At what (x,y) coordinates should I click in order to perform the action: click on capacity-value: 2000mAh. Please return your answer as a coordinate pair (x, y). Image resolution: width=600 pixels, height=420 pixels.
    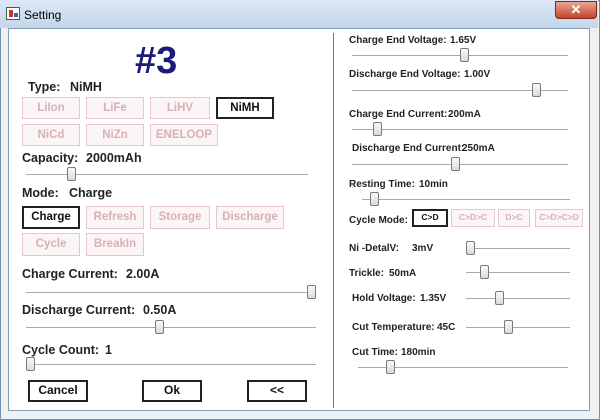
    Looking at the image, I should click on (114, 158).